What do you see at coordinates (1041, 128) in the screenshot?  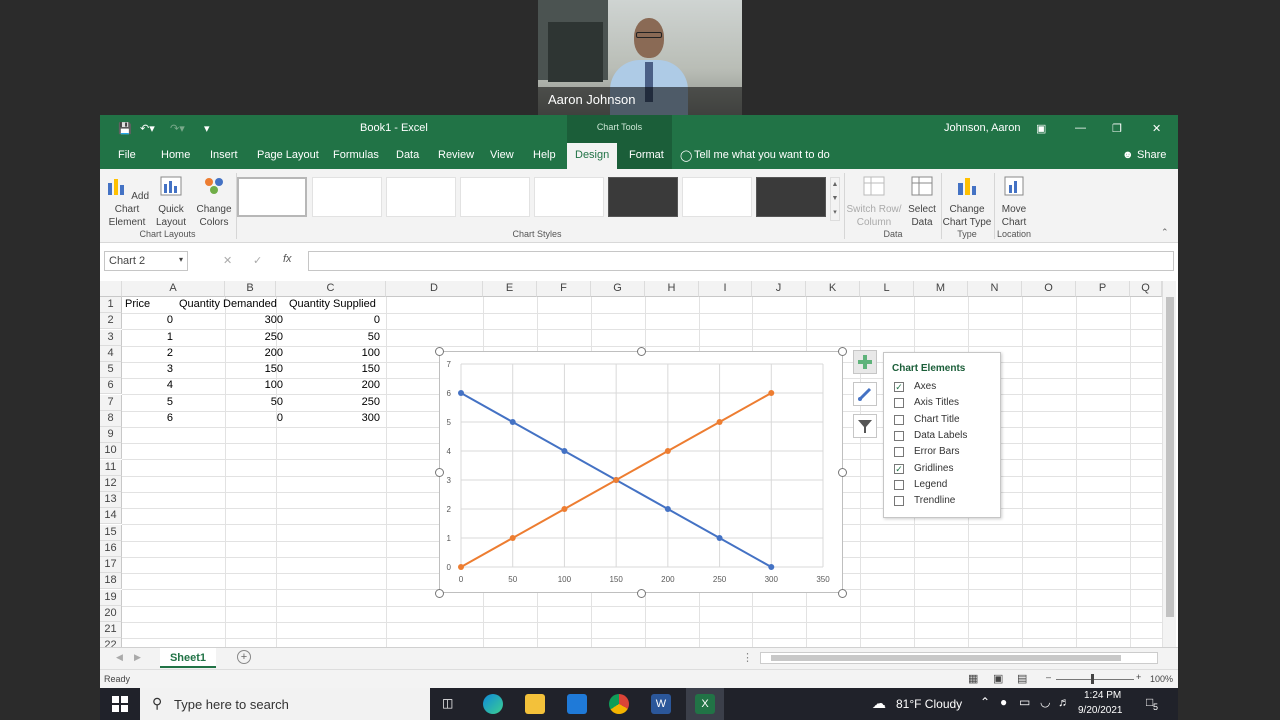 I see `ribbon-display-icon: ▣` at bounding box center [1041, 128].